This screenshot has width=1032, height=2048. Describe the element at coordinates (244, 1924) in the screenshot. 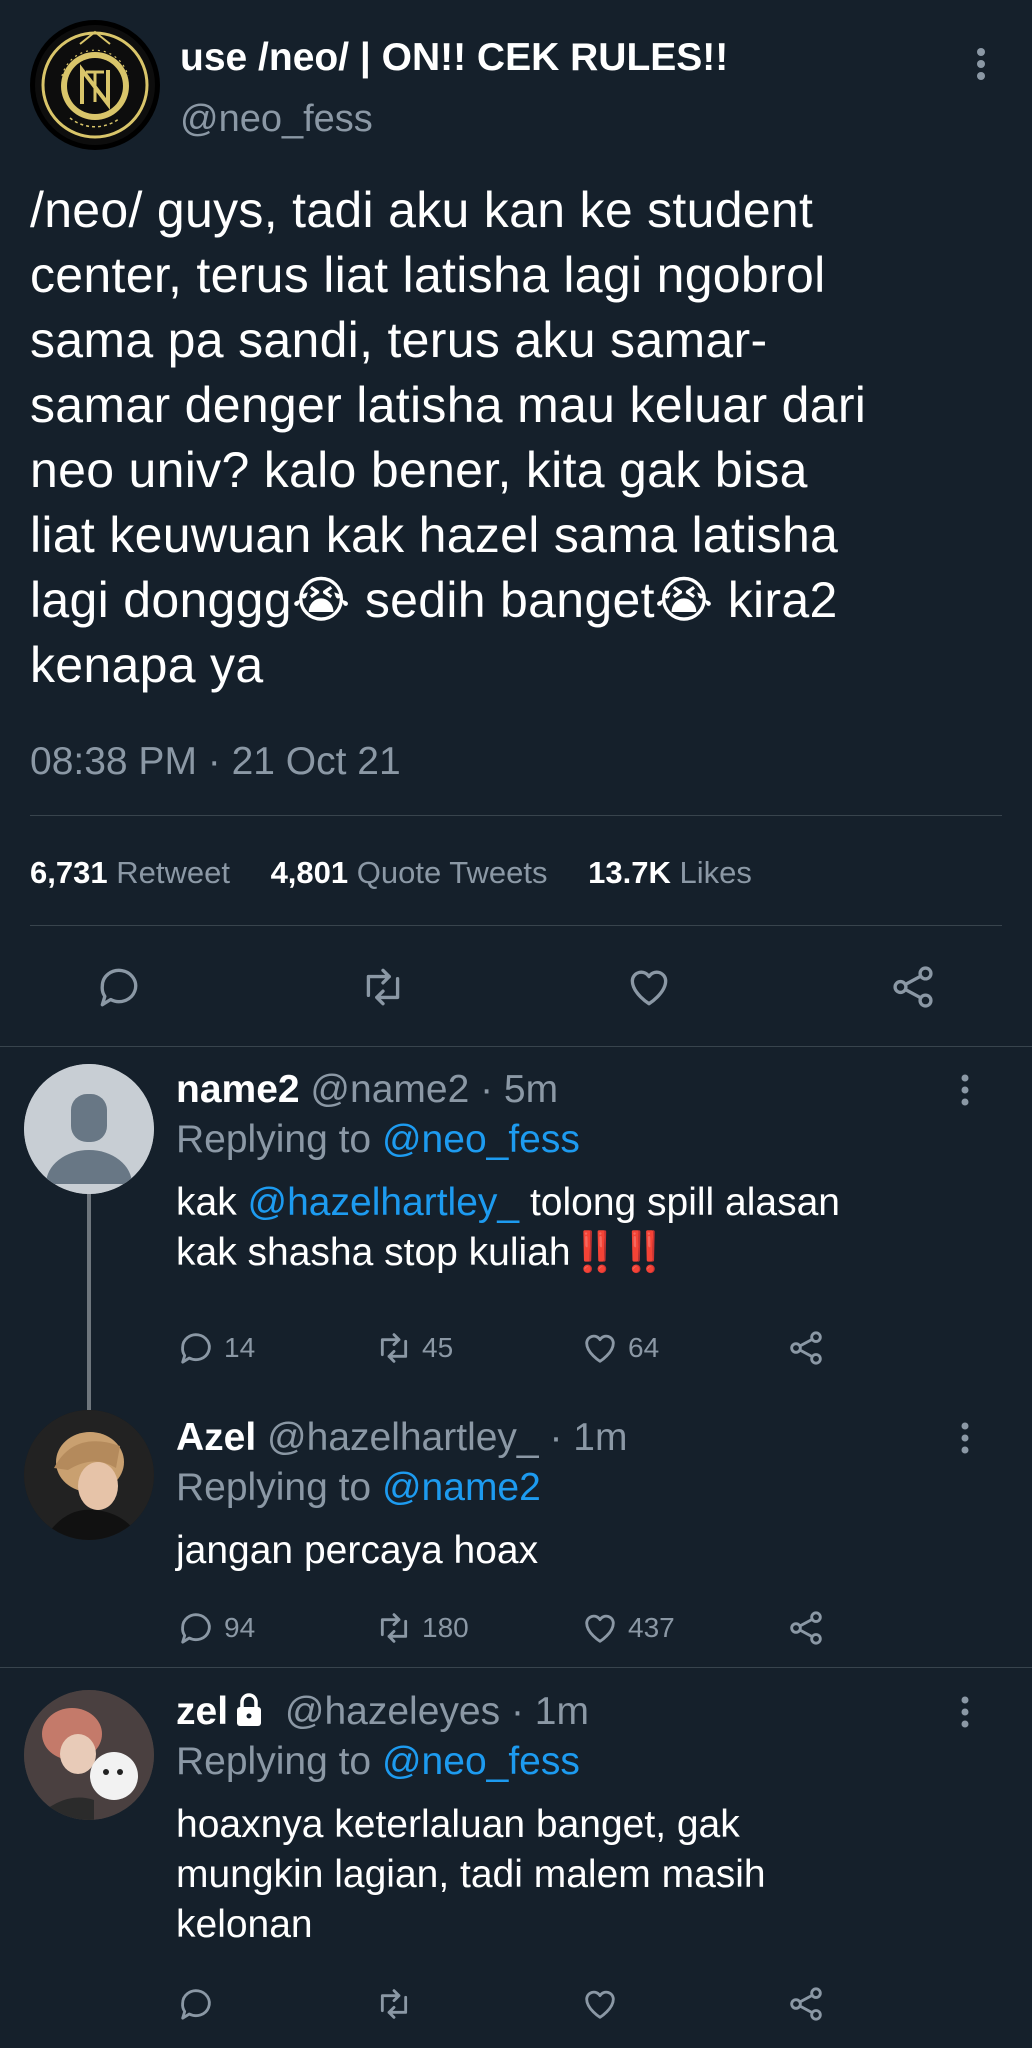

I see `reply-line: kelonan` at that location.